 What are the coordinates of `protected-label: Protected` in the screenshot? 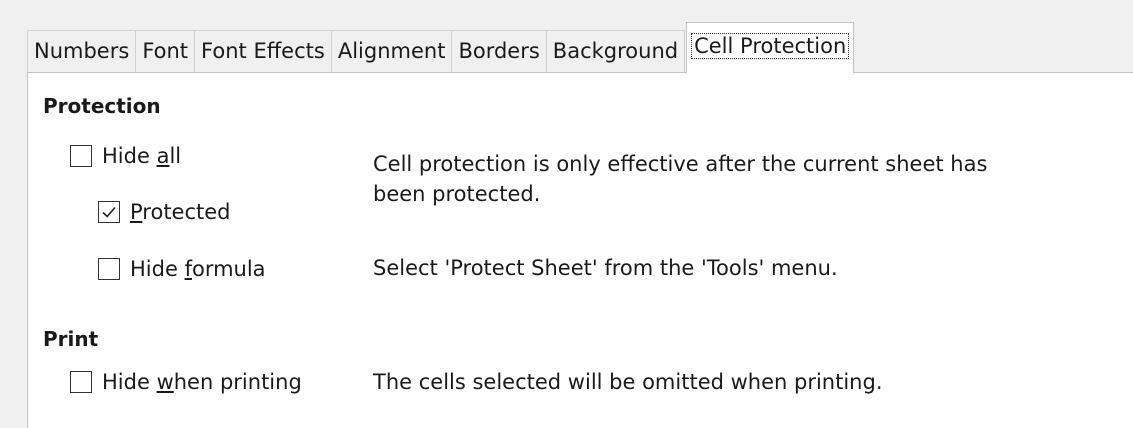 It's located at (180, 212).